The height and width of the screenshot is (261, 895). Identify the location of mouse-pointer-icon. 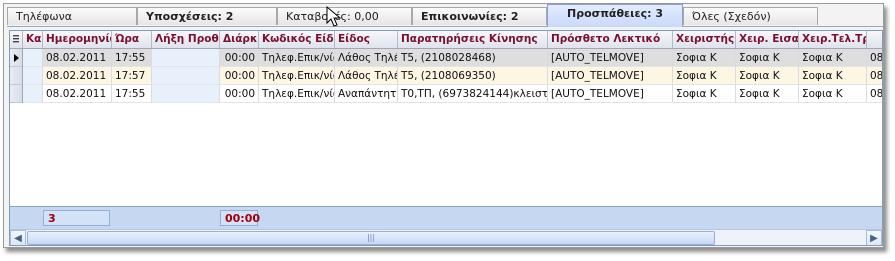
(334, 16).